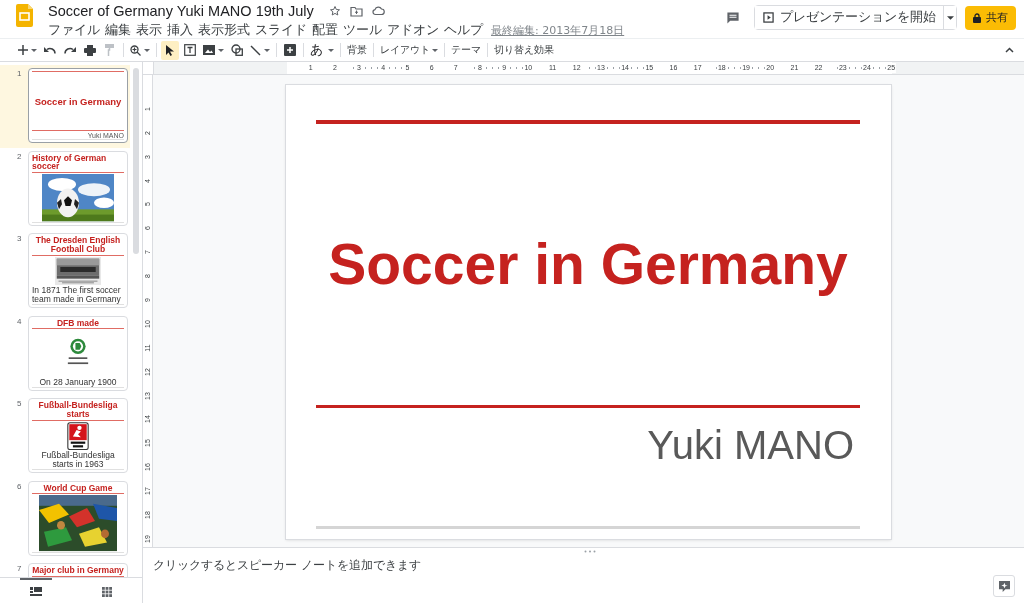  I want to click on play-icon, so click(768, 17).